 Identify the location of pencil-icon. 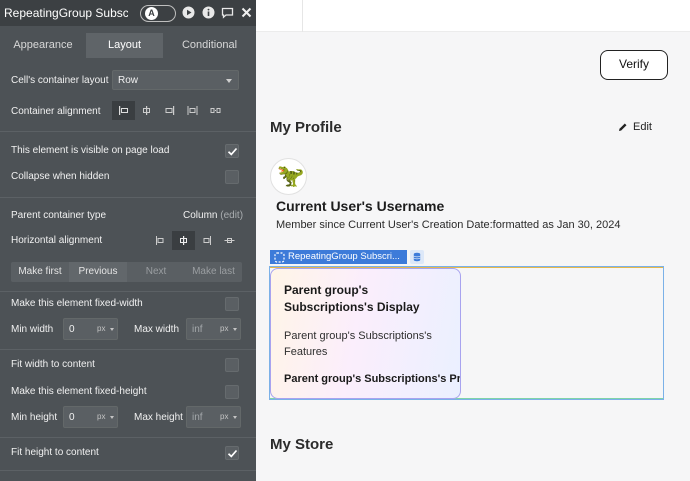
(623, 127).